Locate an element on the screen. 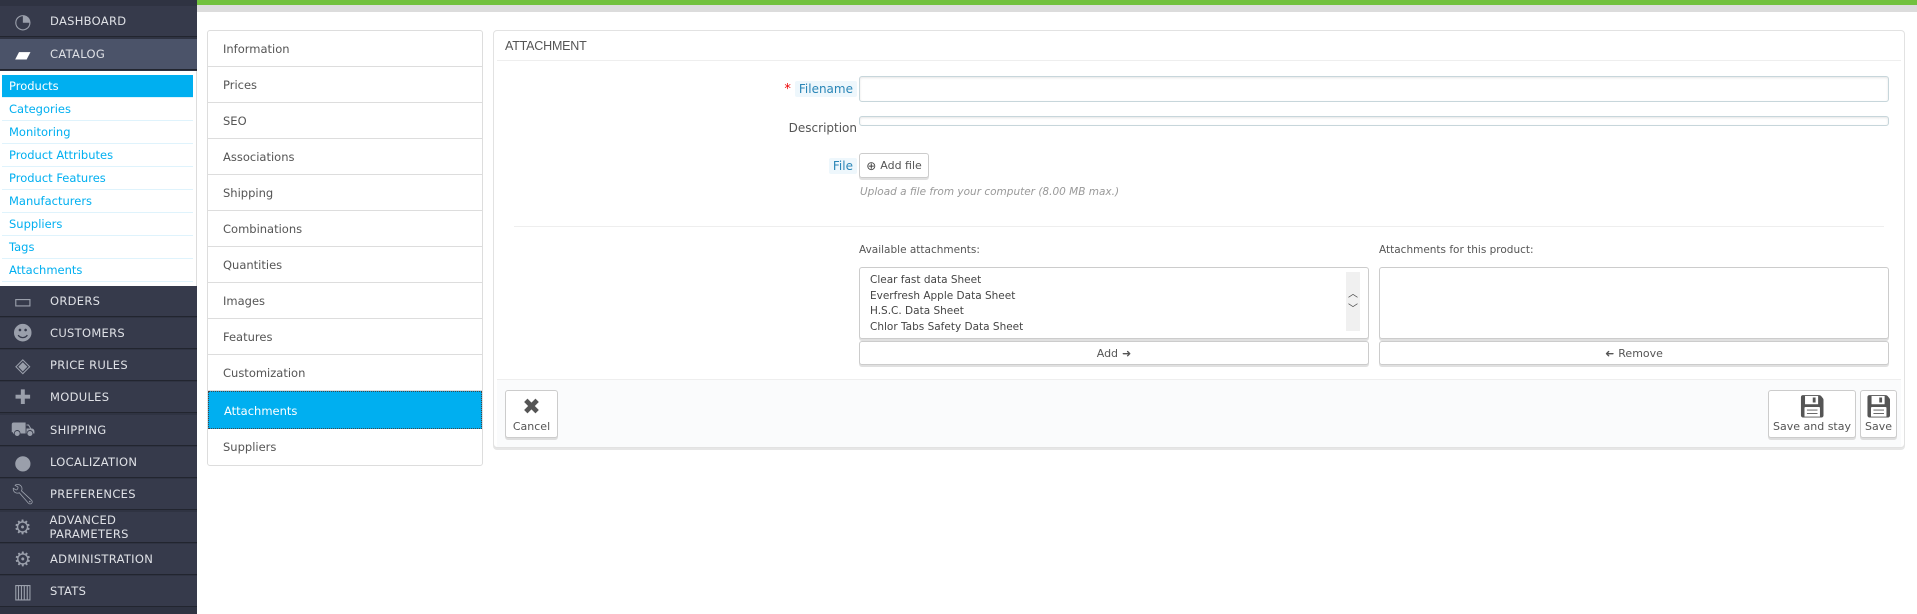 This screenshot has width=1917, height=614. save-label: Save is located at coordinates (1878, 426).